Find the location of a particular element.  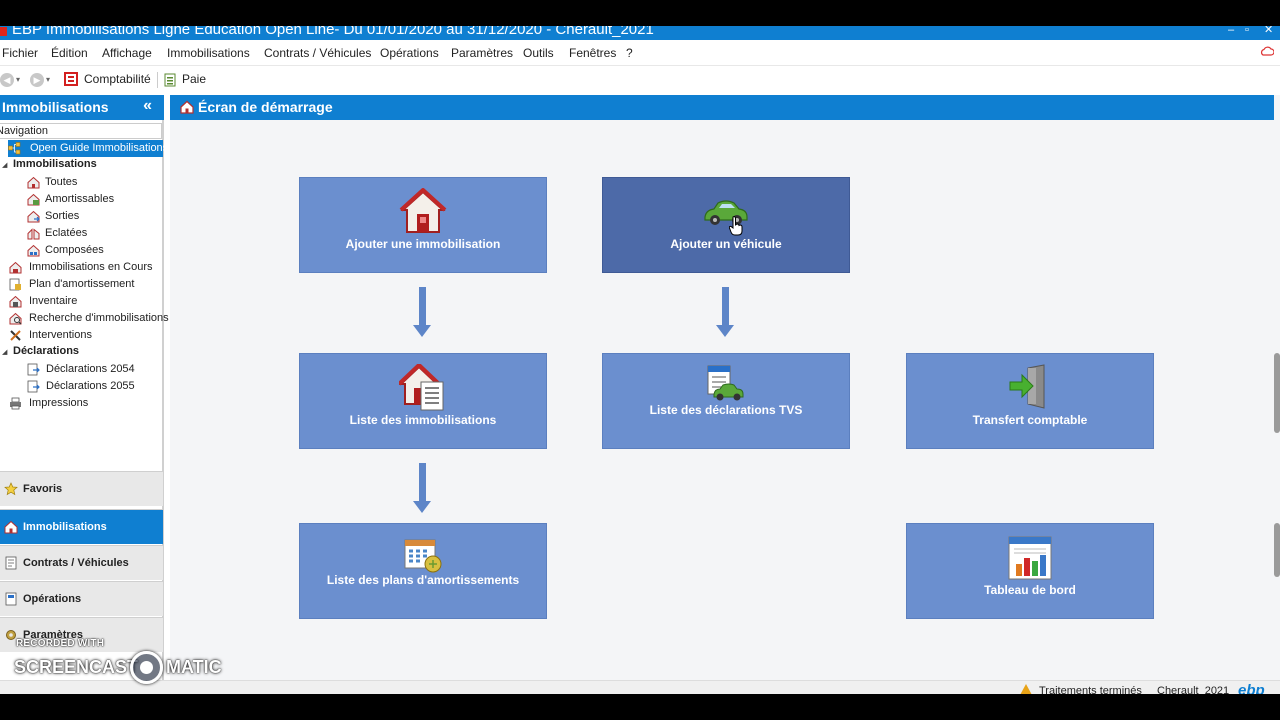

printer-icon is located at coordinates (15, 403).